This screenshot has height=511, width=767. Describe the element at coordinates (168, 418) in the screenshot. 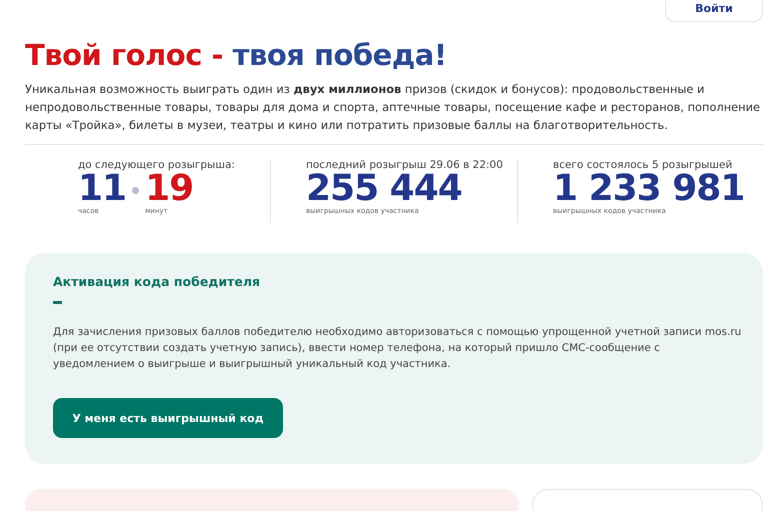

I see `winning-code-button: У меня есть выигрышный код` at that location.